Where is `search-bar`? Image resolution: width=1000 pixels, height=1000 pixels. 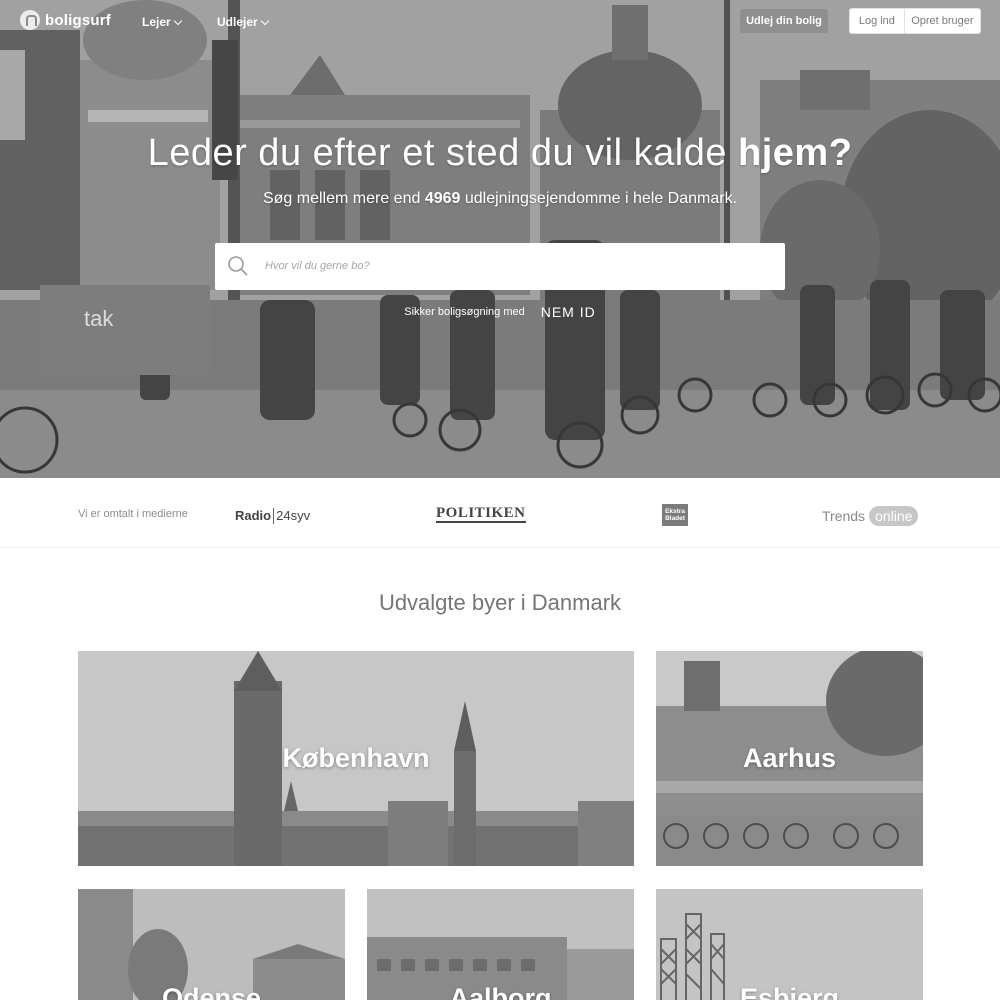
search-bar is located at coordinates (500, 266).